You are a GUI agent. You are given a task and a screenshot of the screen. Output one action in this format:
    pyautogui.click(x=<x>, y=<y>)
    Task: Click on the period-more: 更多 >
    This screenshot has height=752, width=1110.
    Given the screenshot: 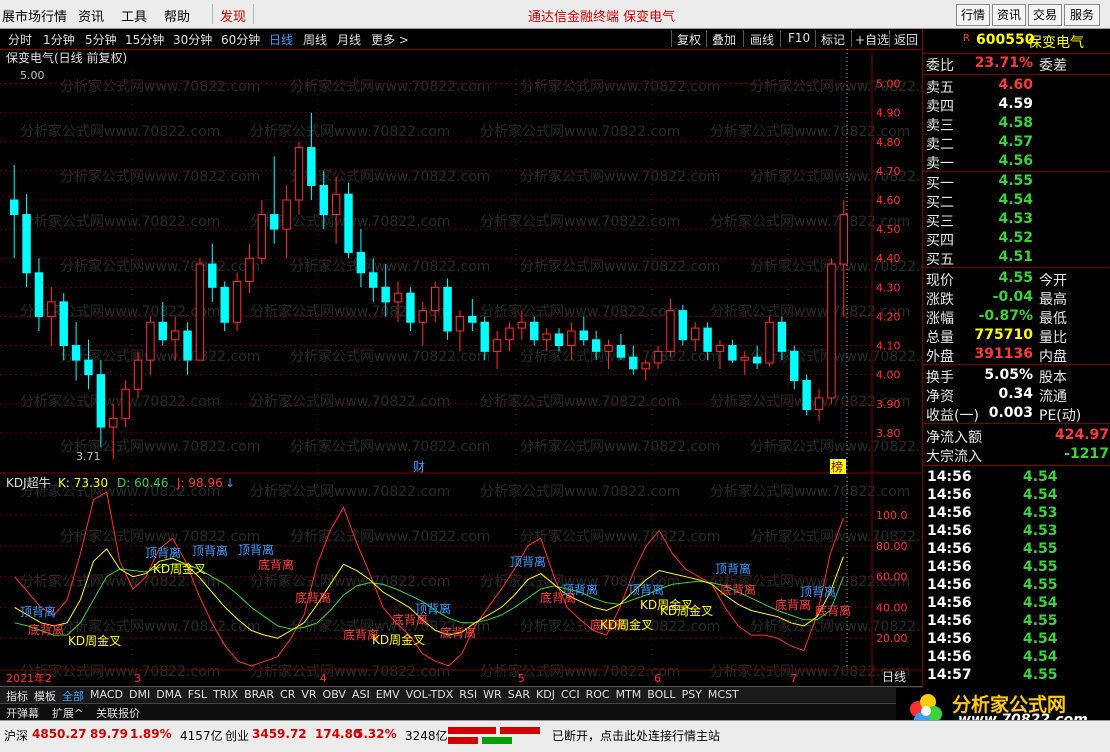 What is the action you would take?
    pyautogui.click(x=390, y=39)
    